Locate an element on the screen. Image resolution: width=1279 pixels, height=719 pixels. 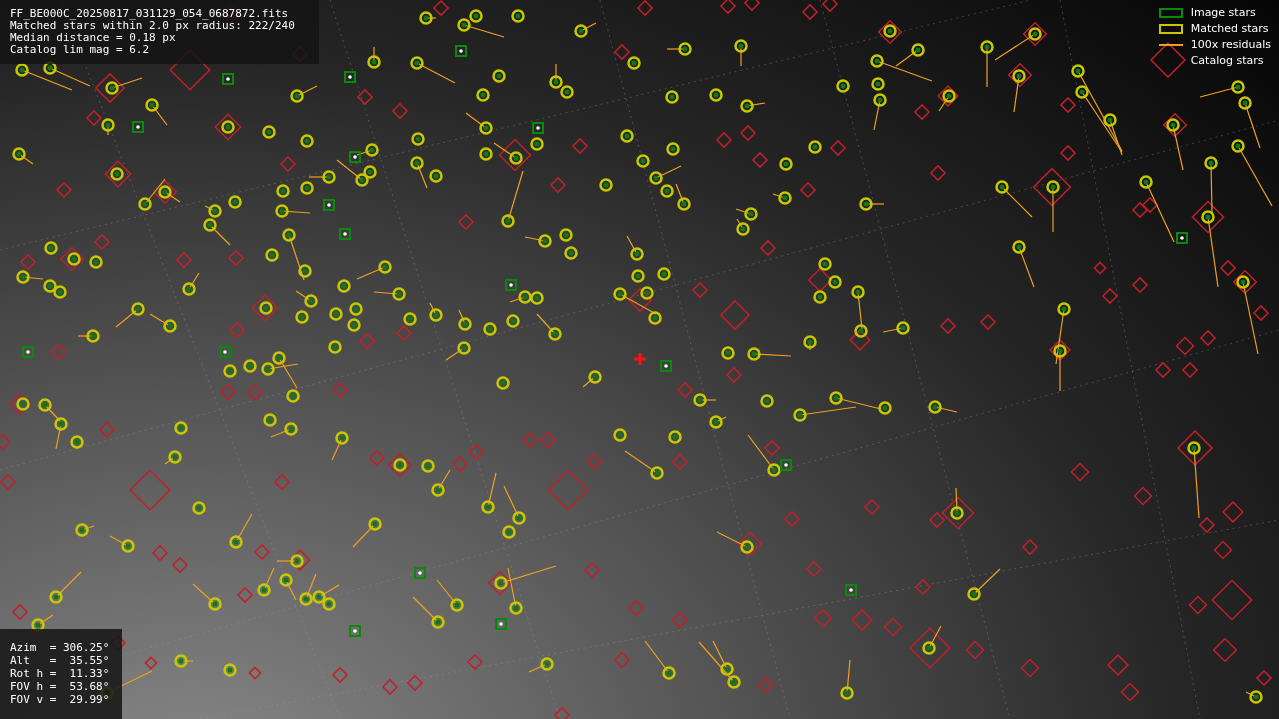
legend-label: Image stars is located at coordinates (1223, 13).